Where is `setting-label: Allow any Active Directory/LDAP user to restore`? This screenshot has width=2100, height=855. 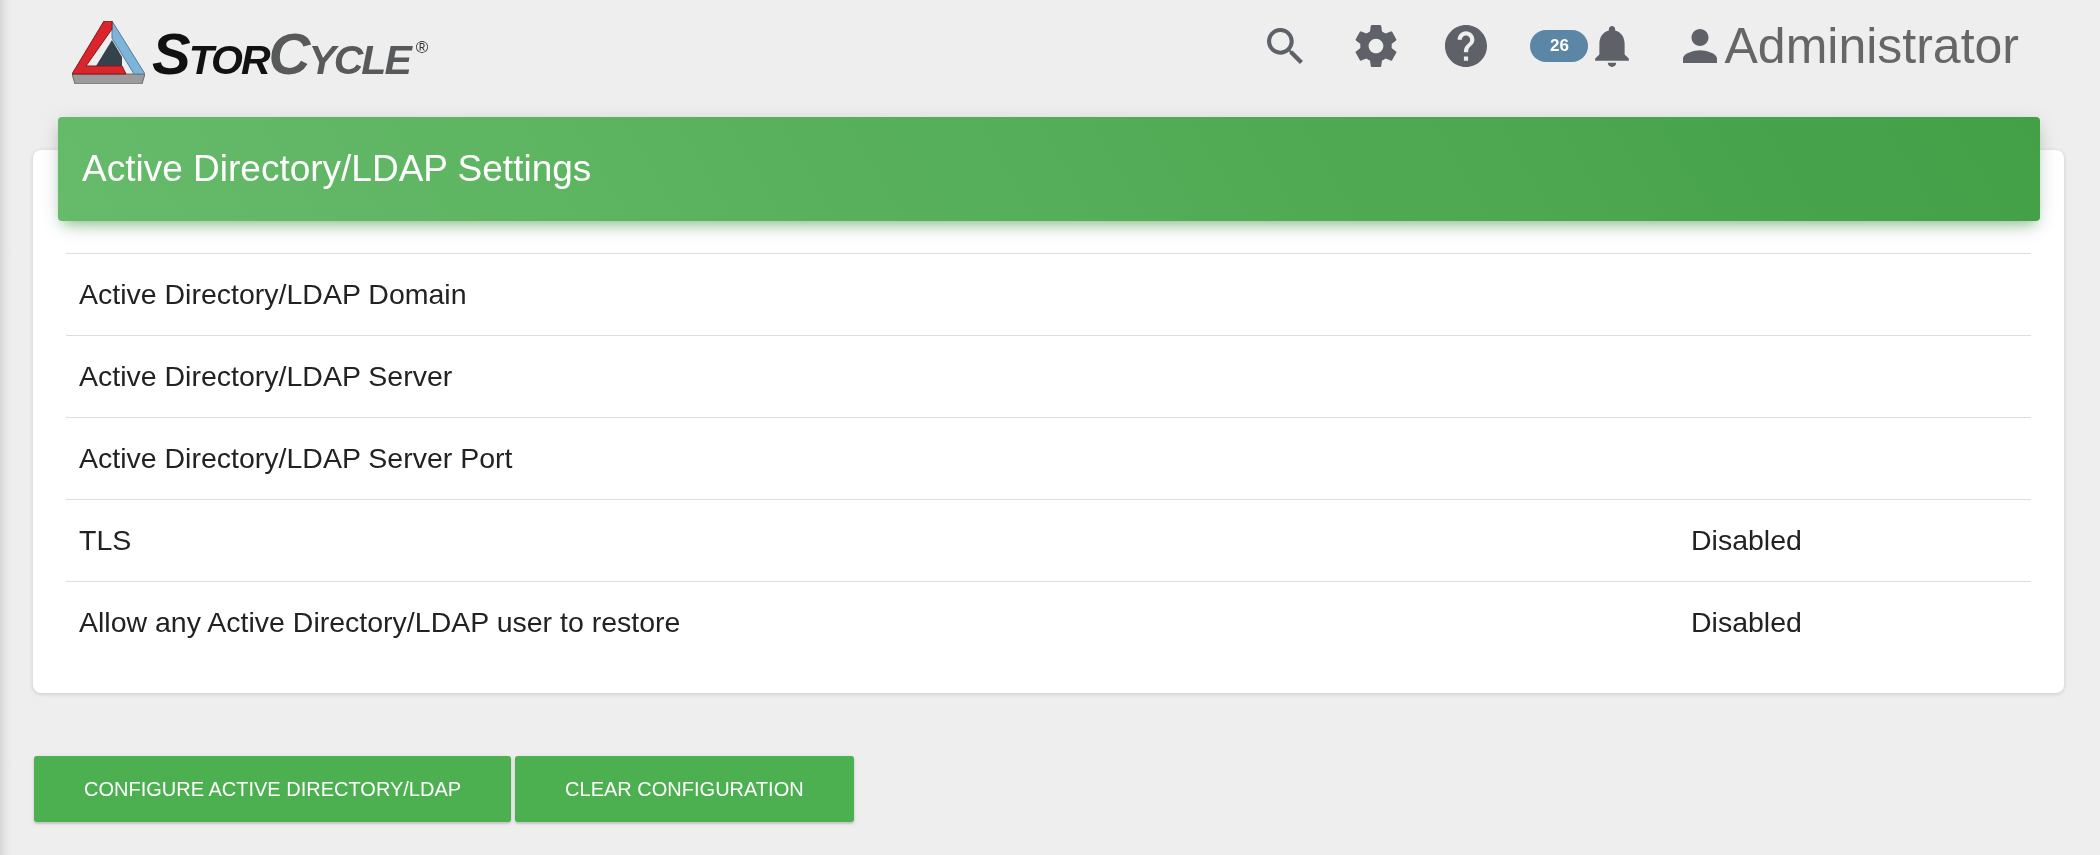 setting-label: Allow any Active Directory/LDAP user to restore is located at coordinates (380, 622).